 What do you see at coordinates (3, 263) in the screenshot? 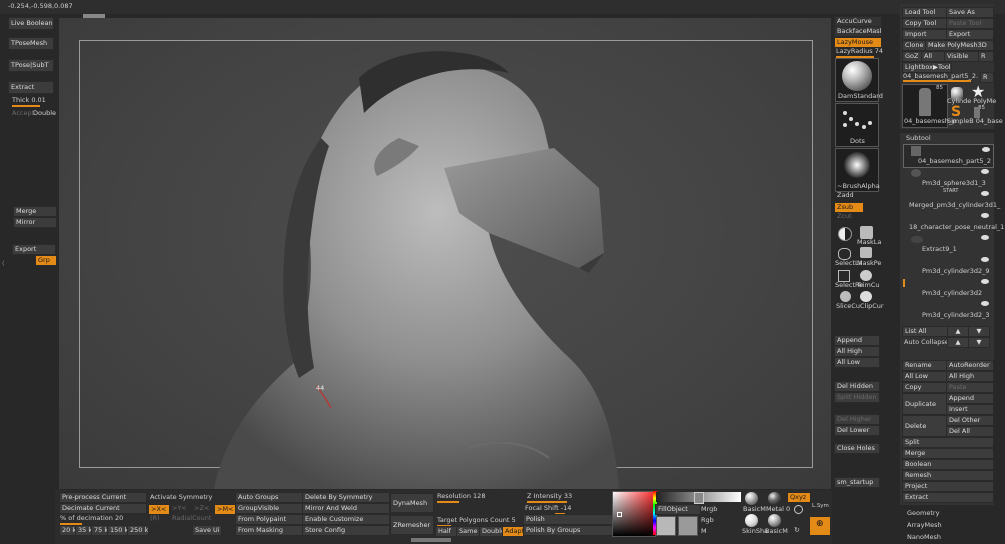
I see `left-collapse-icon: ⟨` at bounding box center [3, 263].